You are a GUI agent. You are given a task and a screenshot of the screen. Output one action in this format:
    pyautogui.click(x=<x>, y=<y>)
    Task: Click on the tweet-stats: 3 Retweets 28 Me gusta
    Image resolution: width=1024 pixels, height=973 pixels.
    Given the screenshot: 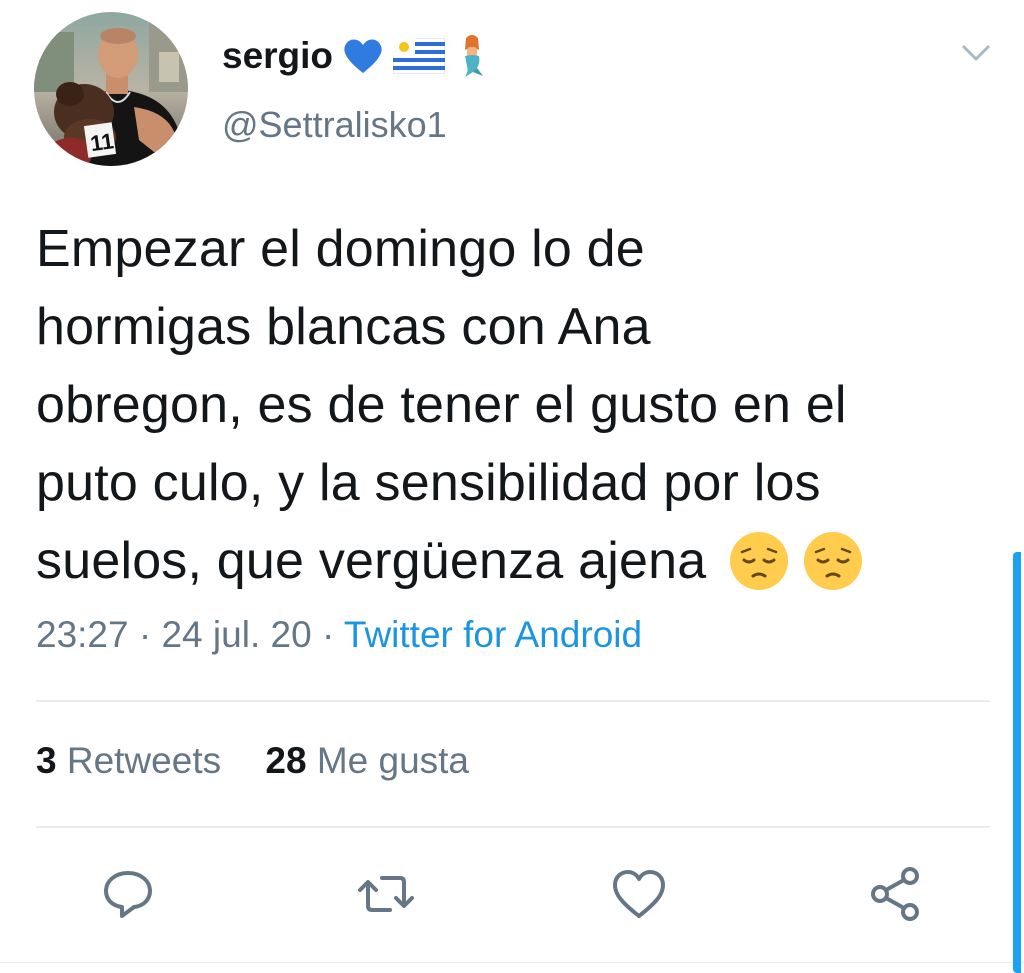 What is the action you would take?
    pyautogui.click(x=269, y=761)
    